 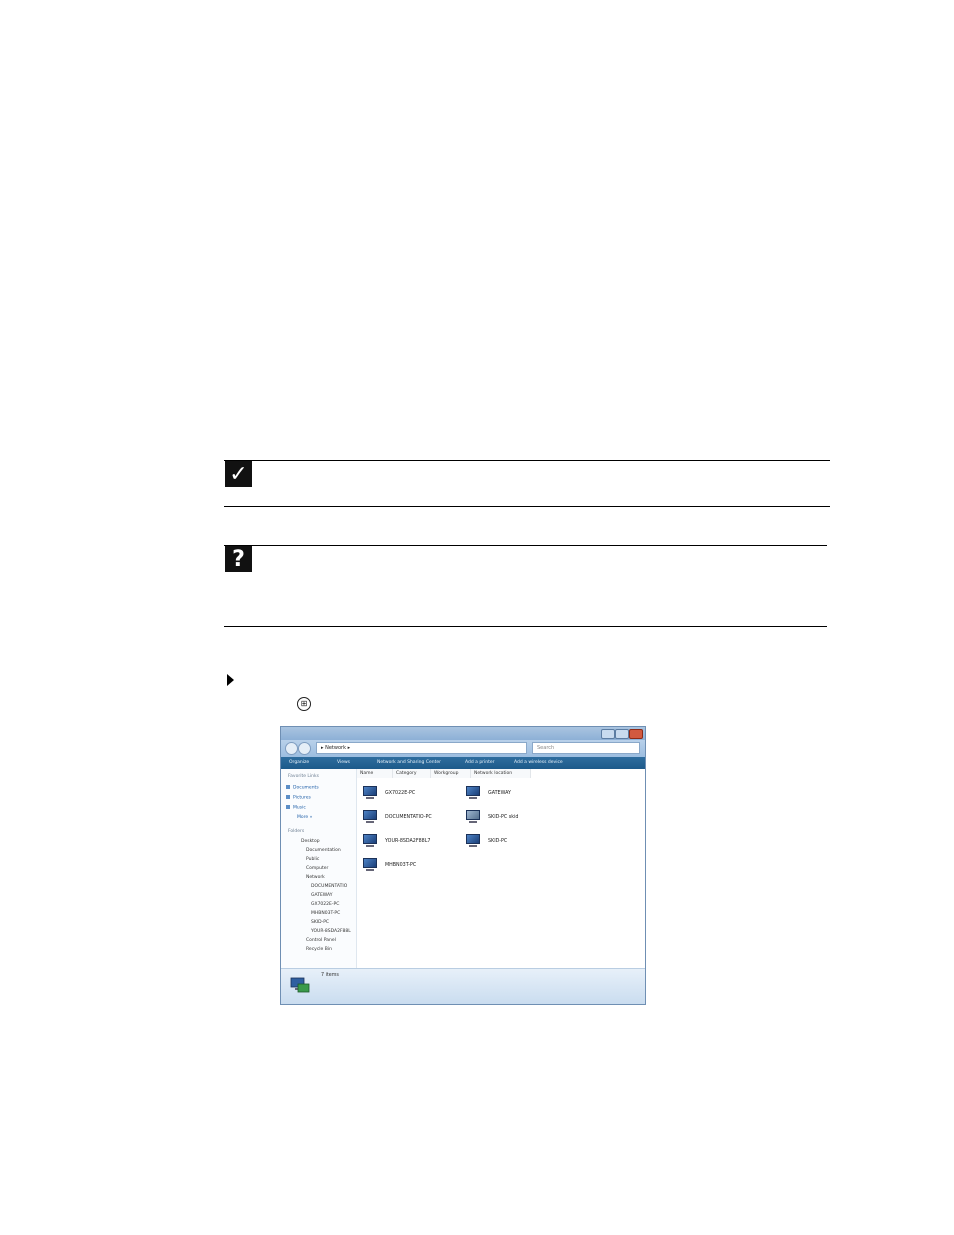 I want to click on tree-recycle-bin: Recycle Bin, so click(x=319, y=949).